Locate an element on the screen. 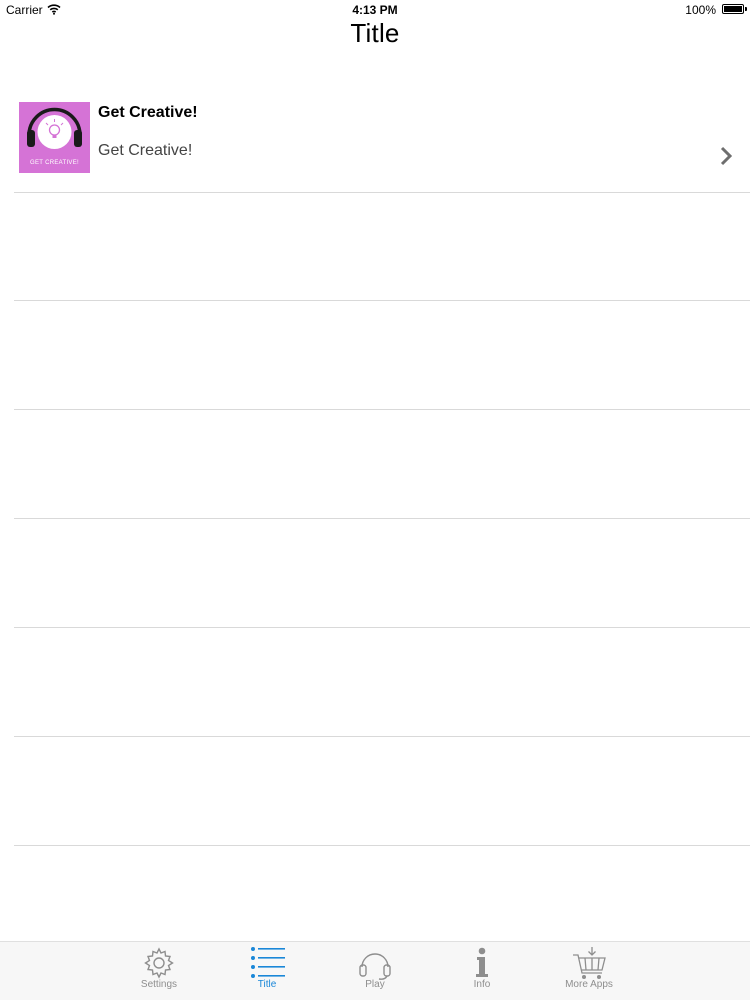 The height and width of the screenshot is (1000, 750). gear-icon is located at coordinates (159, 963).